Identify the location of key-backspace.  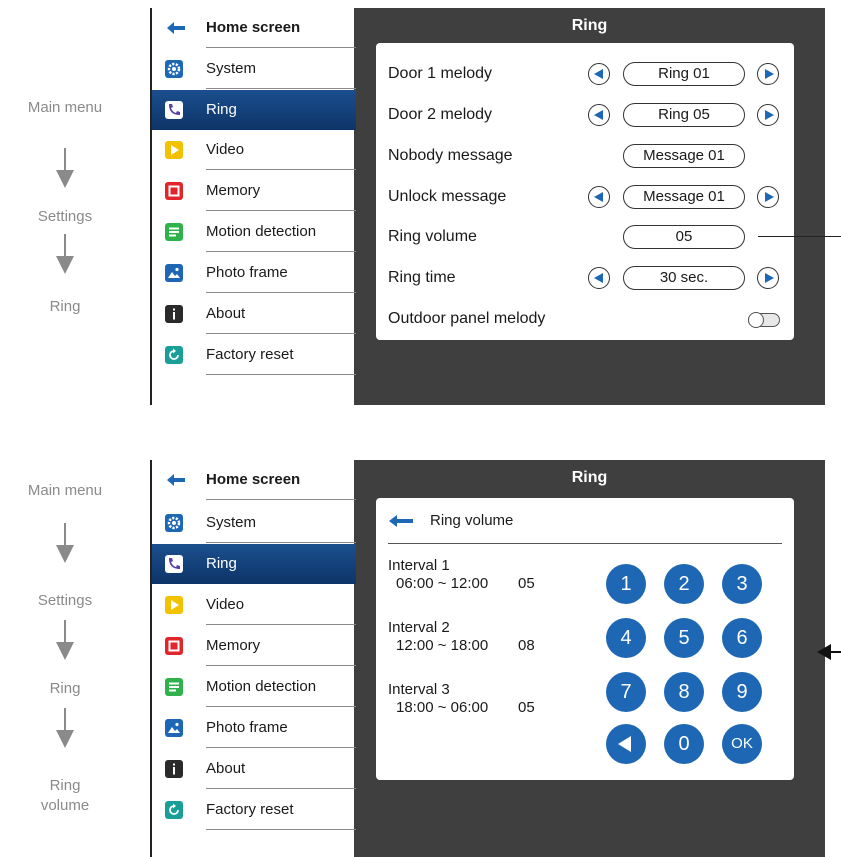
(626, 744).